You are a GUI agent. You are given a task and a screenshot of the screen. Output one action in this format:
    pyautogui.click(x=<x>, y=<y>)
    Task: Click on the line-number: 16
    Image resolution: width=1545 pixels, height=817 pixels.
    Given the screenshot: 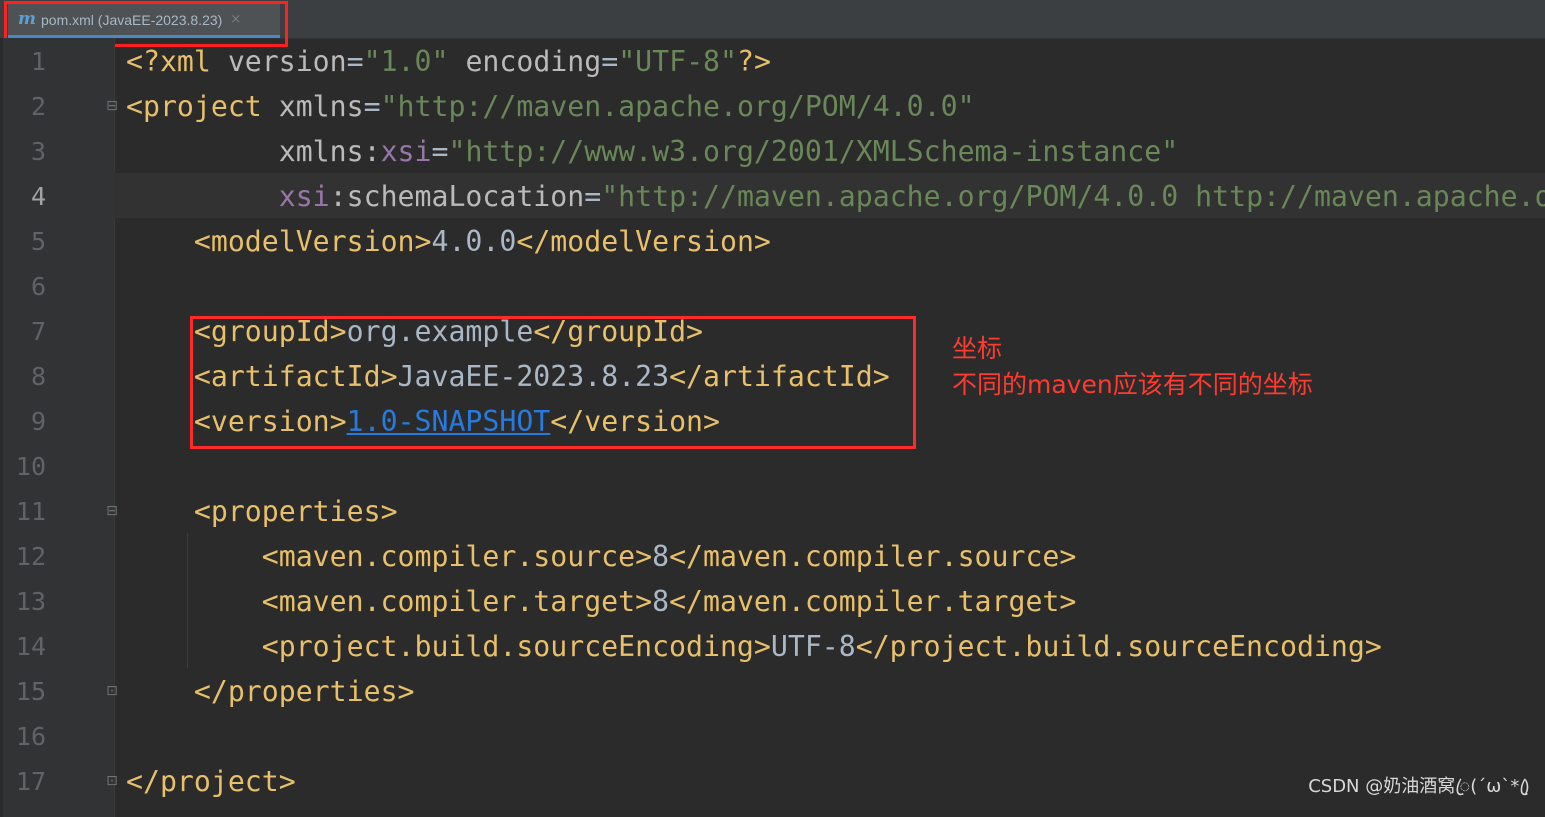 What is the action you would take?
    pyautogui.click(x=30, y=736)
    